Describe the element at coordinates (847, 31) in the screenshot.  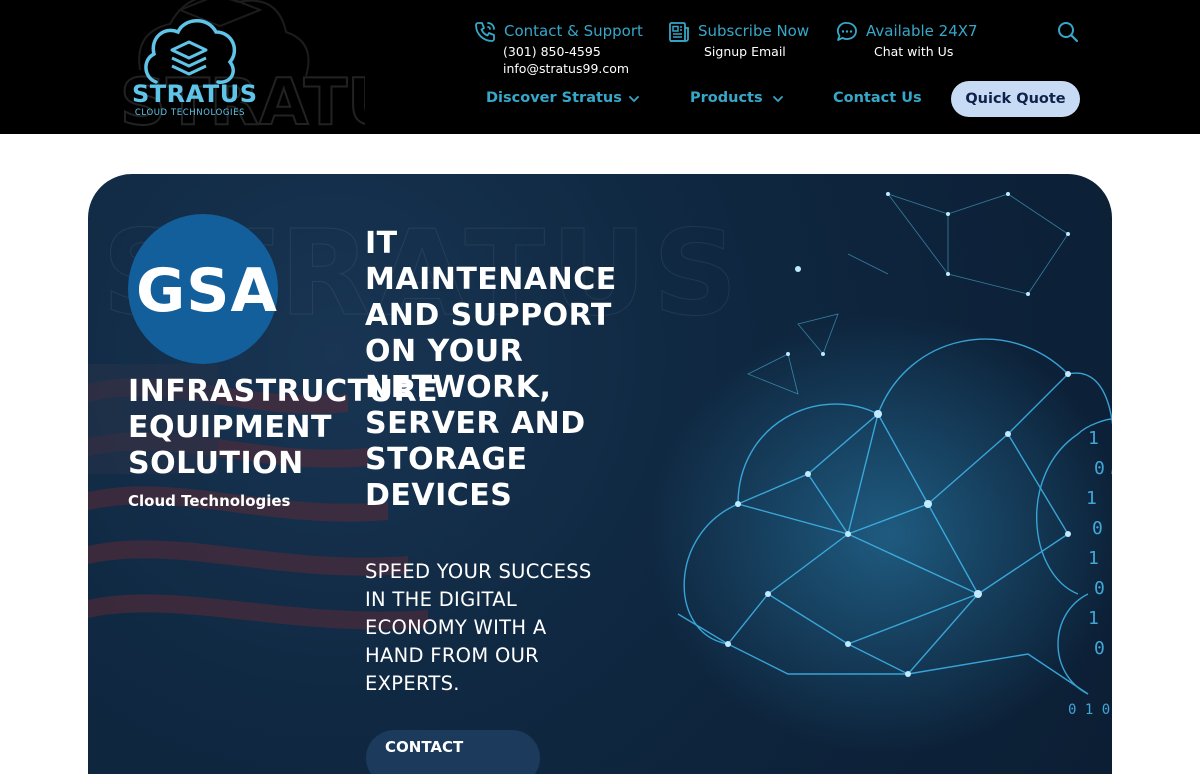
I see `chat-icon` at that location.